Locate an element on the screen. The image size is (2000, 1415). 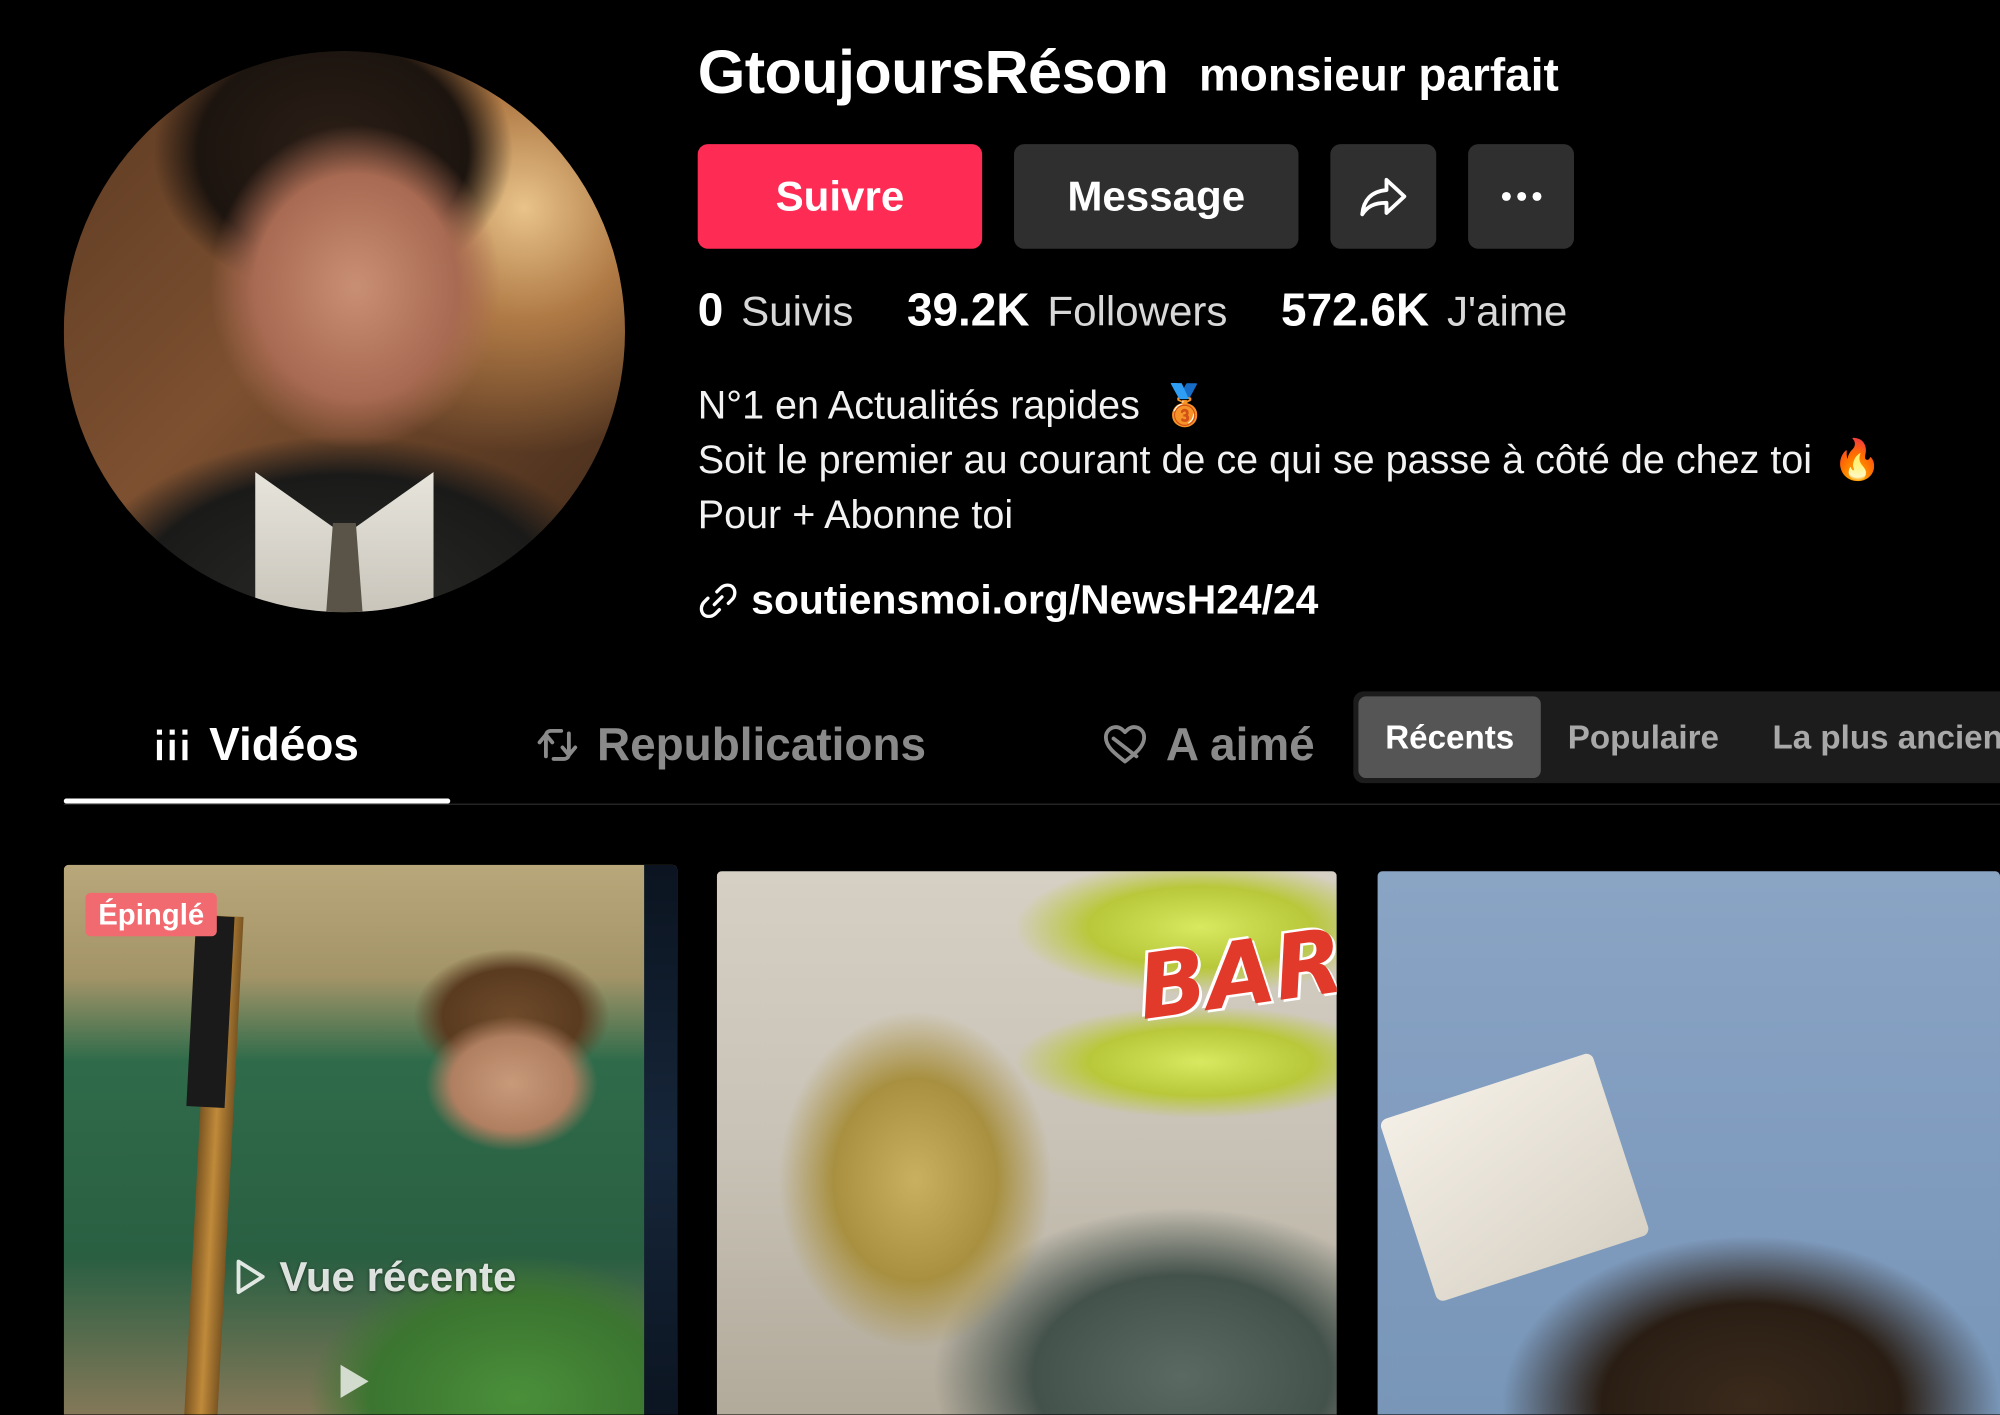
profile-stats: 0 Suivis 39.2K Followers 572.6K J'aime is located at coordinates (1159, 312).